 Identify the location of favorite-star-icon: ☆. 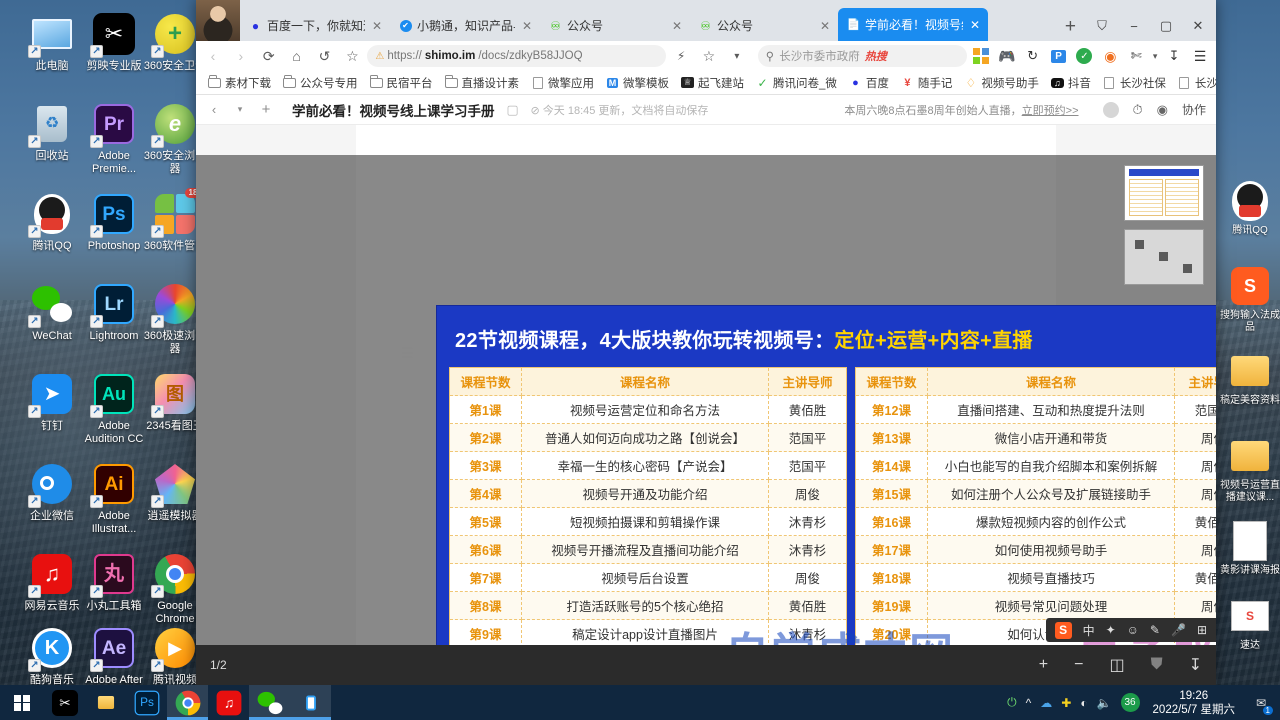
(352, 56).